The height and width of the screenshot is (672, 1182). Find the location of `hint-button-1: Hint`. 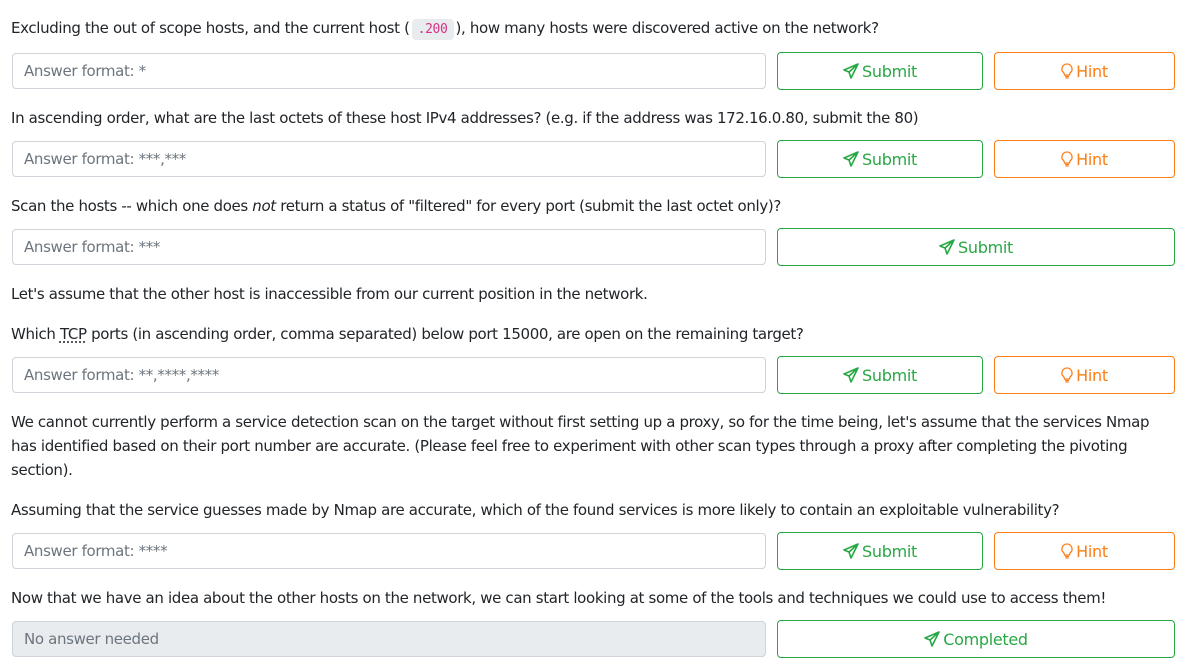

hint-button-1: Hint is located at coordinates (1084, 71).